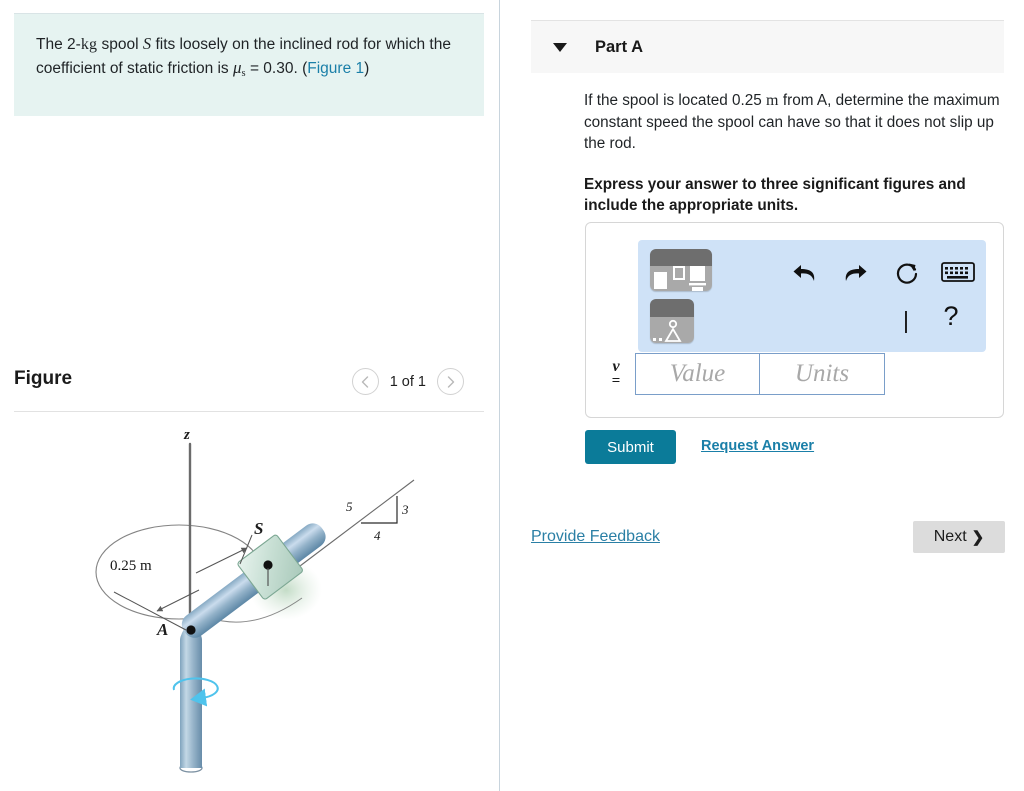 The image size is (1024, 791). I want to click on redo-glyph, so click(856, 273).